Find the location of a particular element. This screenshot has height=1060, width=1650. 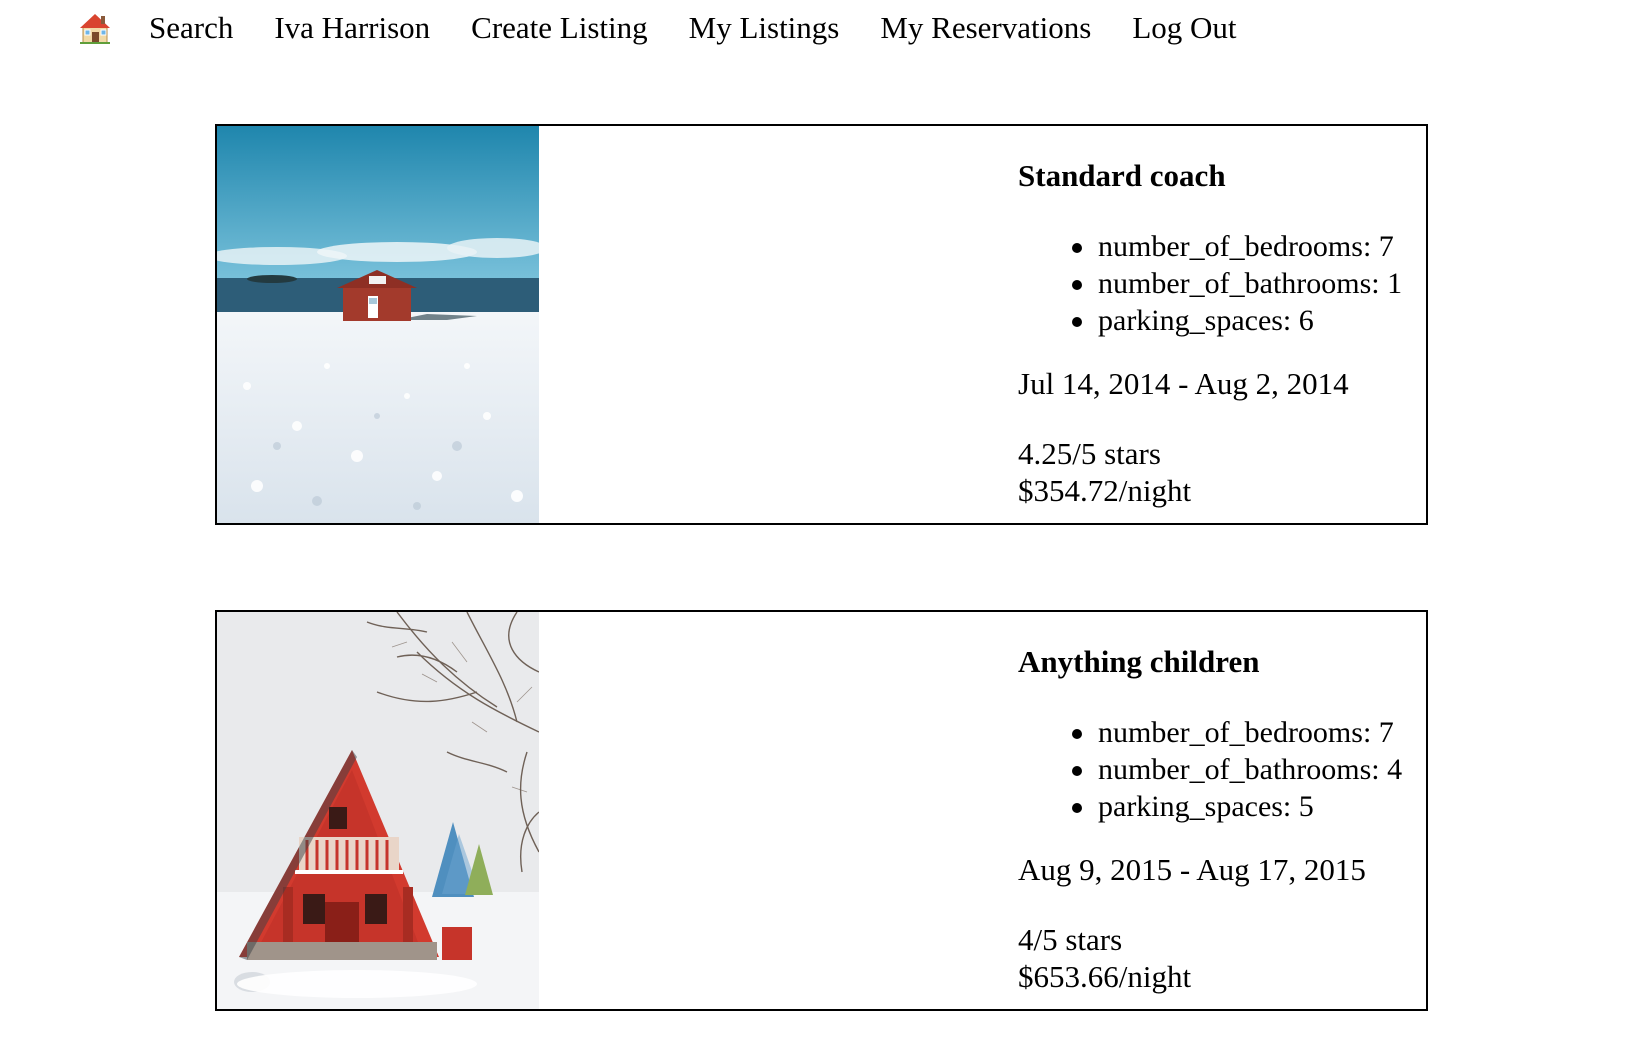

feature-item: number_of_bathrooms: 4 is located at coordinates (1237, 769).